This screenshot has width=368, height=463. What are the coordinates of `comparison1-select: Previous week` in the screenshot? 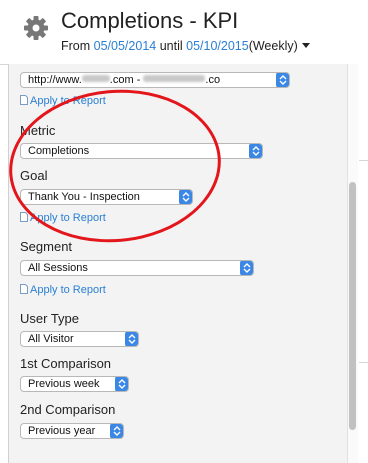 It's located at (74, 384).